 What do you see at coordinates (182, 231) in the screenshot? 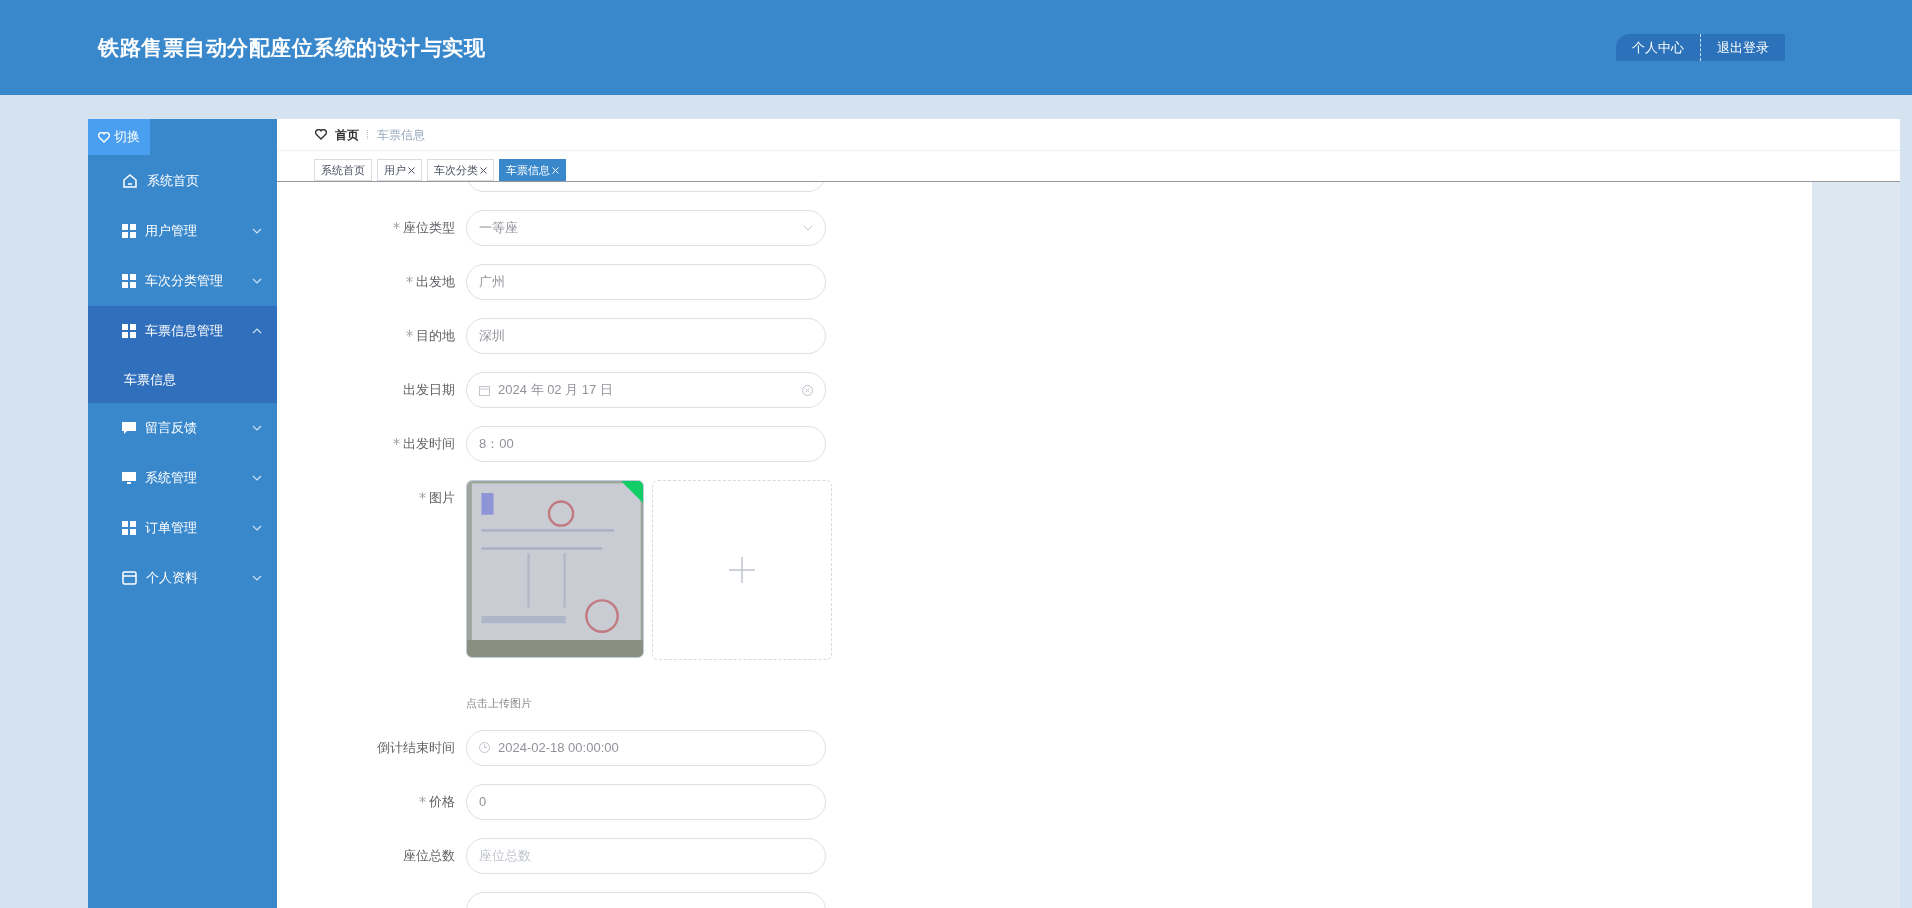
I see `menu-item: 用户管理` at bounding box center [182, 231].